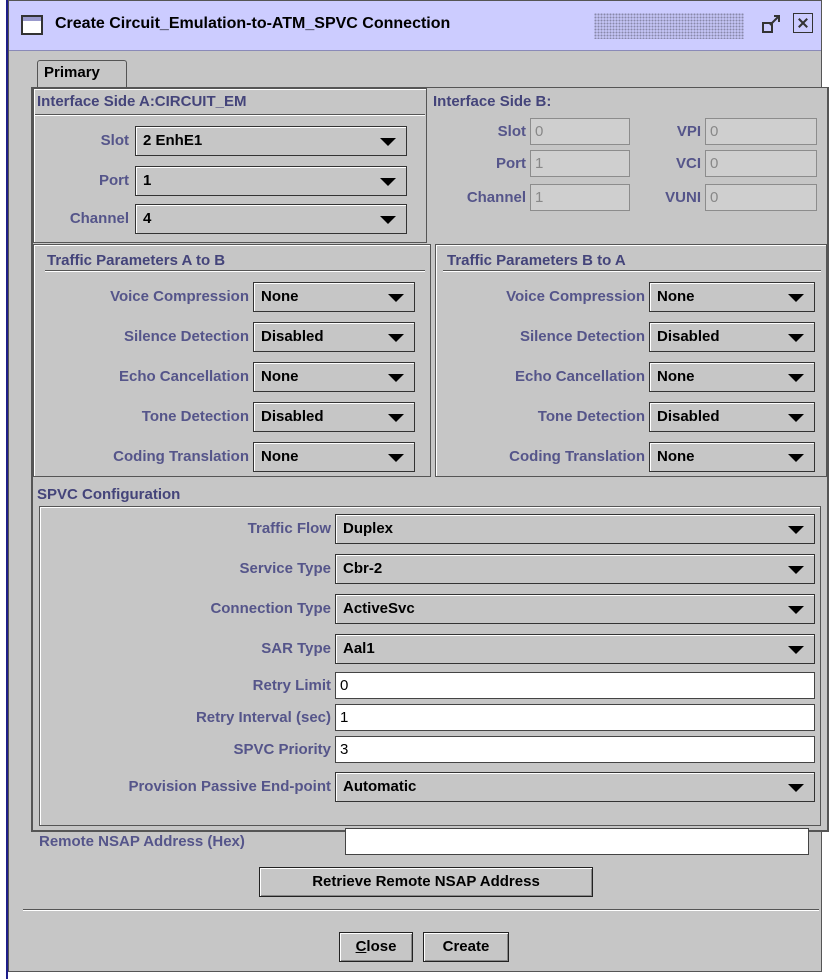  I want to click on connection-type-value: ActiveSvc, so click(379, 608).